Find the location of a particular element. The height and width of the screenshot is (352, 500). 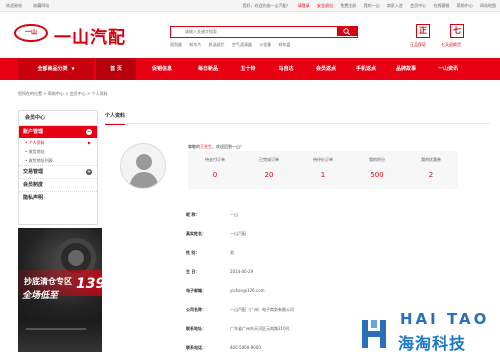

nav-item-mazda: 马自达 is located at coordinates (286, 69).